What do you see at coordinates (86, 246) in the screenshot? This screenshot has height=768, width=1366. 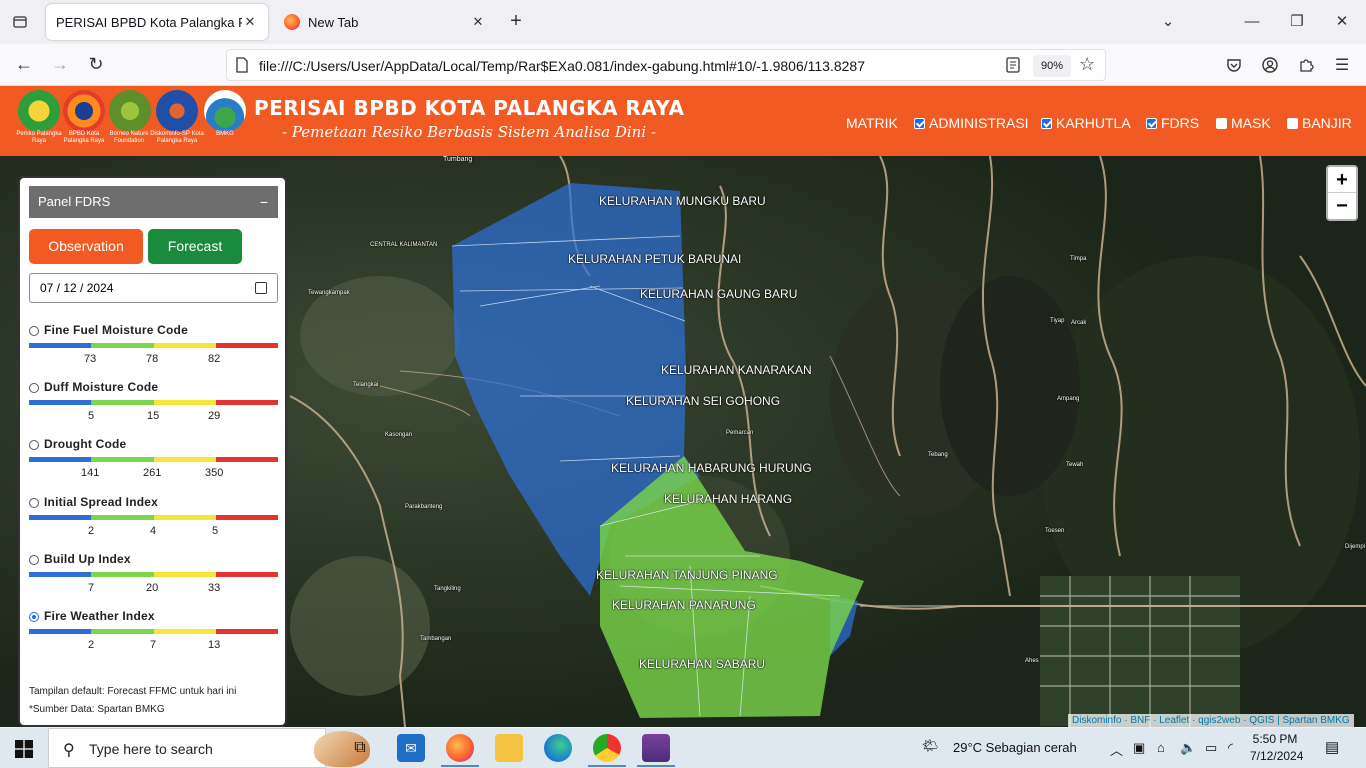 I see `observation-button: Observation` at bounding box center [86, 246].